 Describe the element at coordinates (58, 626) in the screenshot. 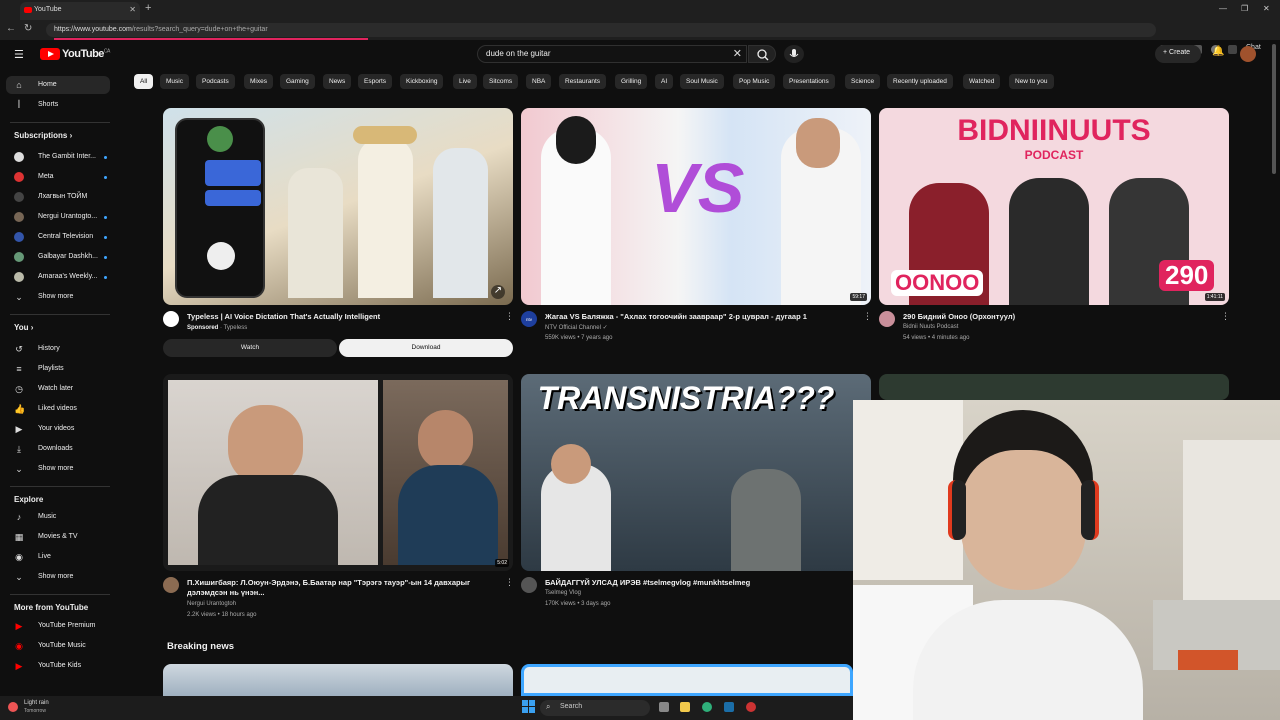

I see `sidebar-item-youtube-premium: ▶ YouTube Premium` at that location.